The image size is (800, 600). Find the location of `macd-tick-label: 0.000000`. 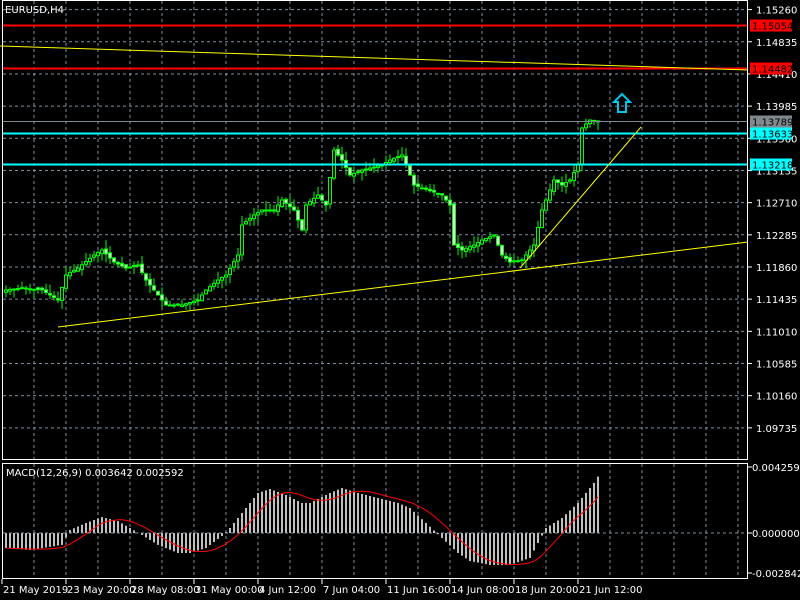

macd-tick-label: 0.000000 is located at coordinates (776, 534).